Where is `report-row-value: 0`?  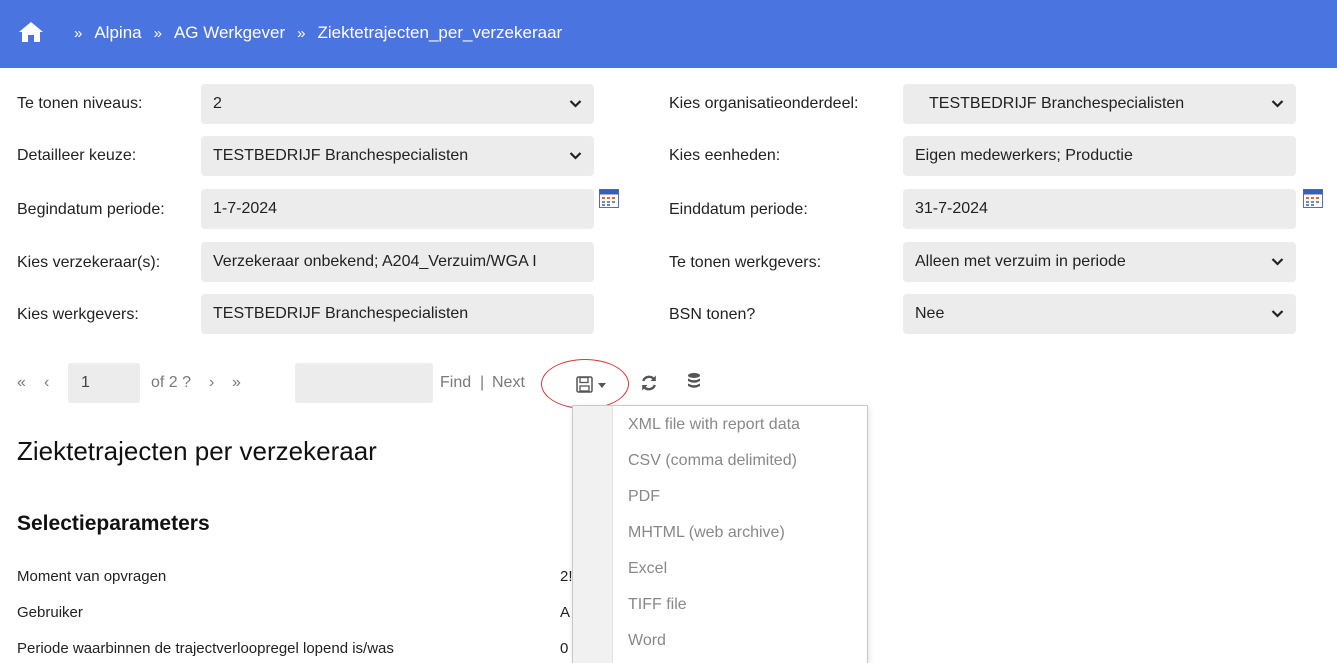 report-row-value: 0 is located at coordinates (564, 648).